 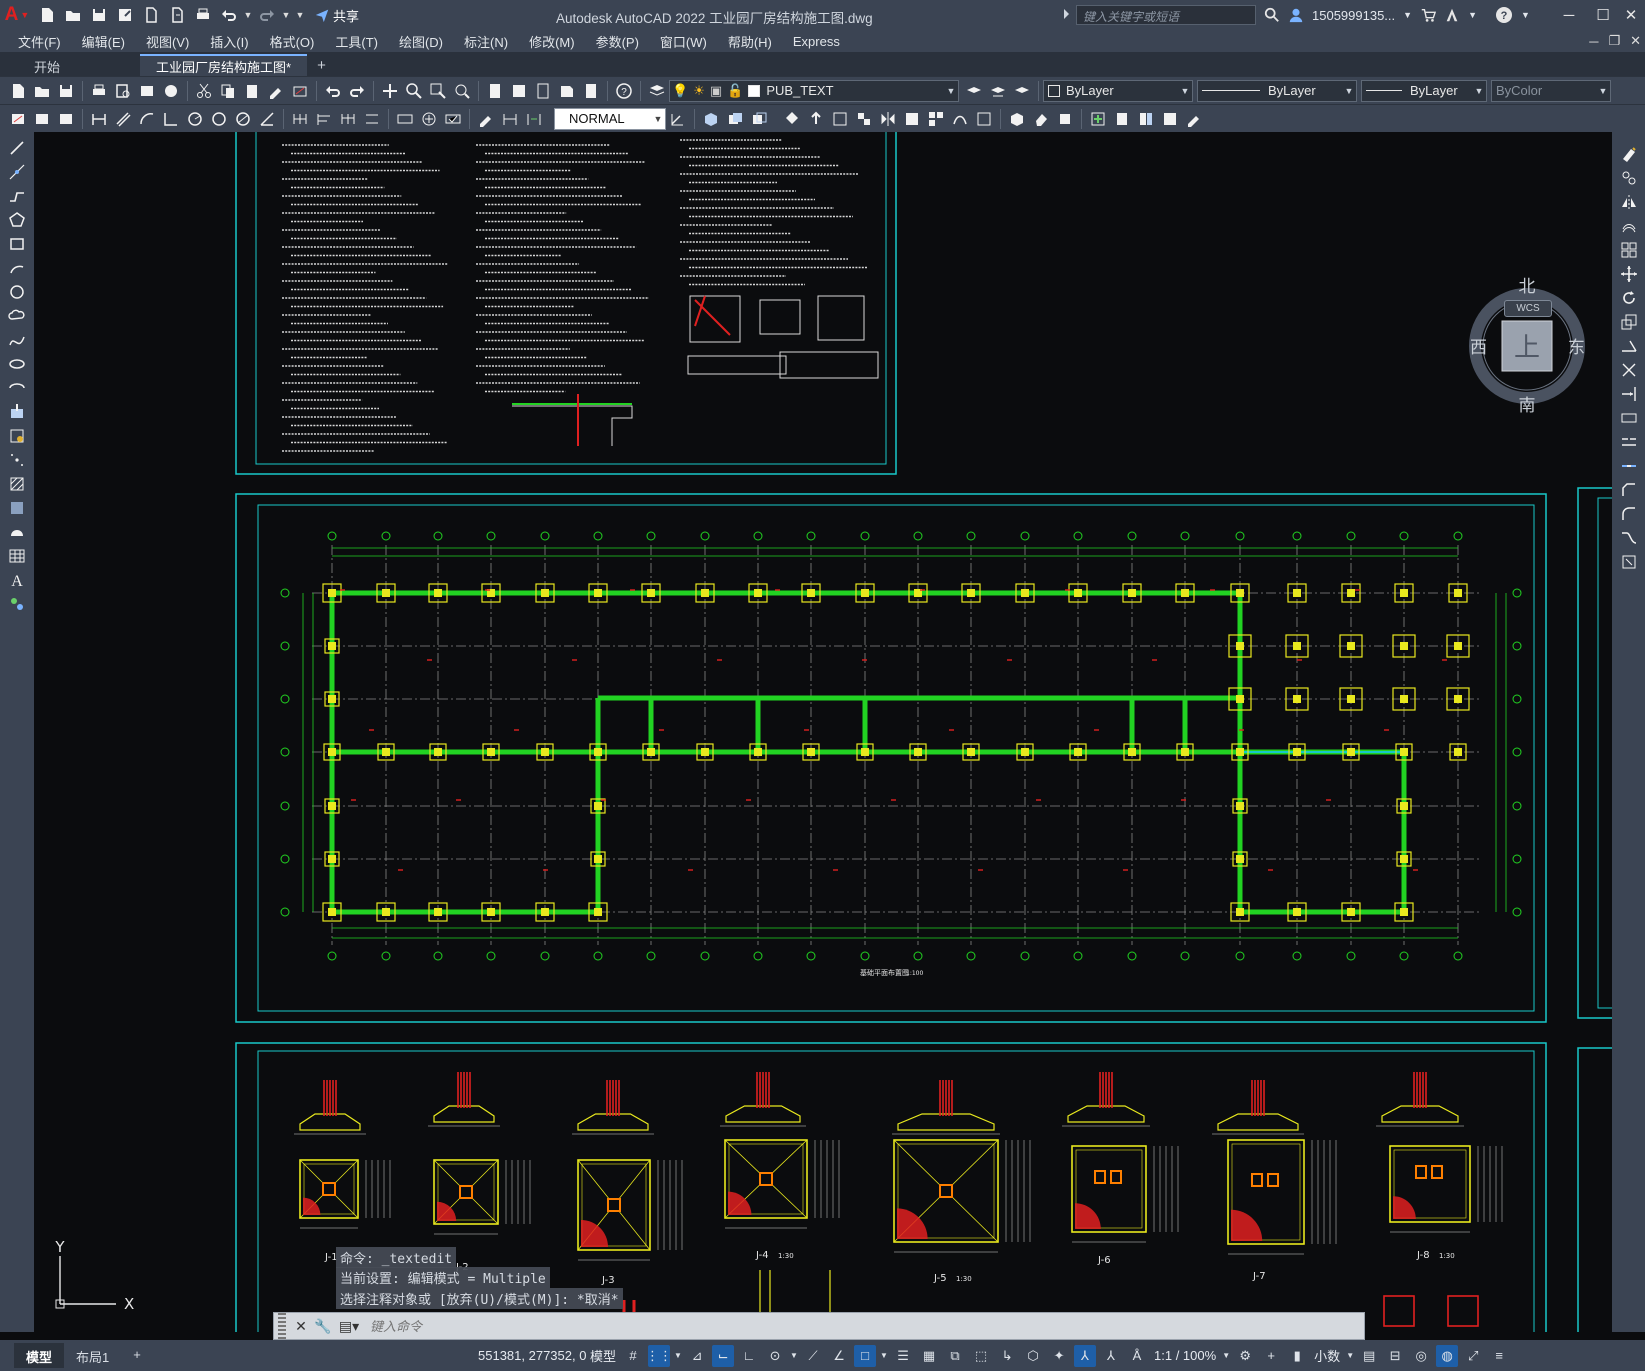 What do you see at coordinates (17, 172) in the screenshot?
I see `construction-line-icon` at bounding box center [17, 172].